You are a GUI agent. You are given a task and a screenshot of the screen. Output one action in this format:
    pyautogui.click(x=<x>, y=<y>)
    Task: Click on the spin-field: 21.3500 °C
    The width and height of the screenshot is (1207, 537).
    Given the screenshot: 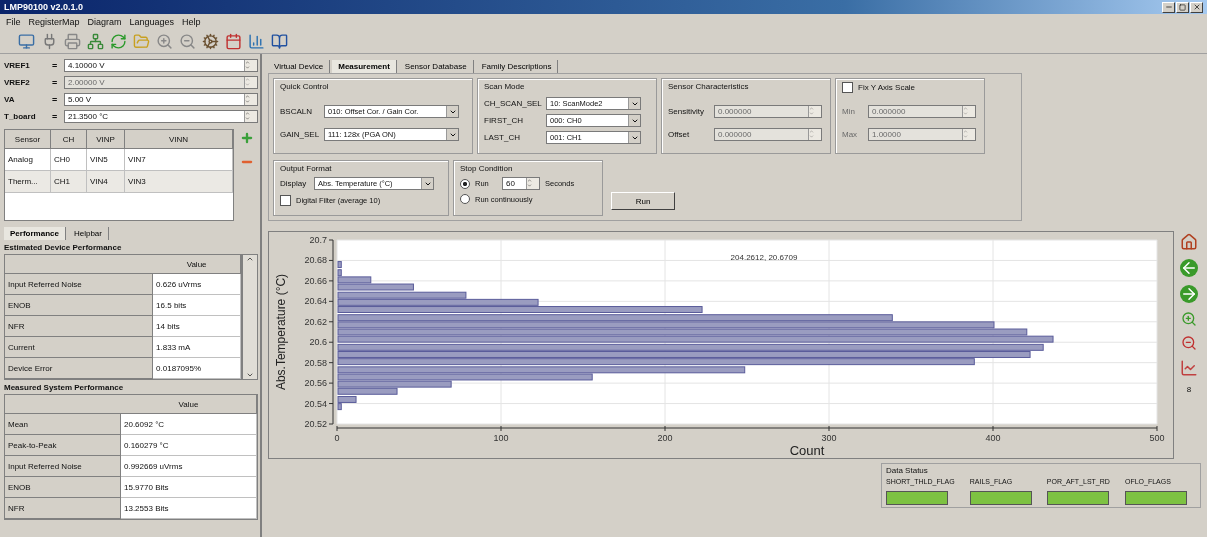 What is the action you would take?
    pyautogui.click(x=161, y=116)
    